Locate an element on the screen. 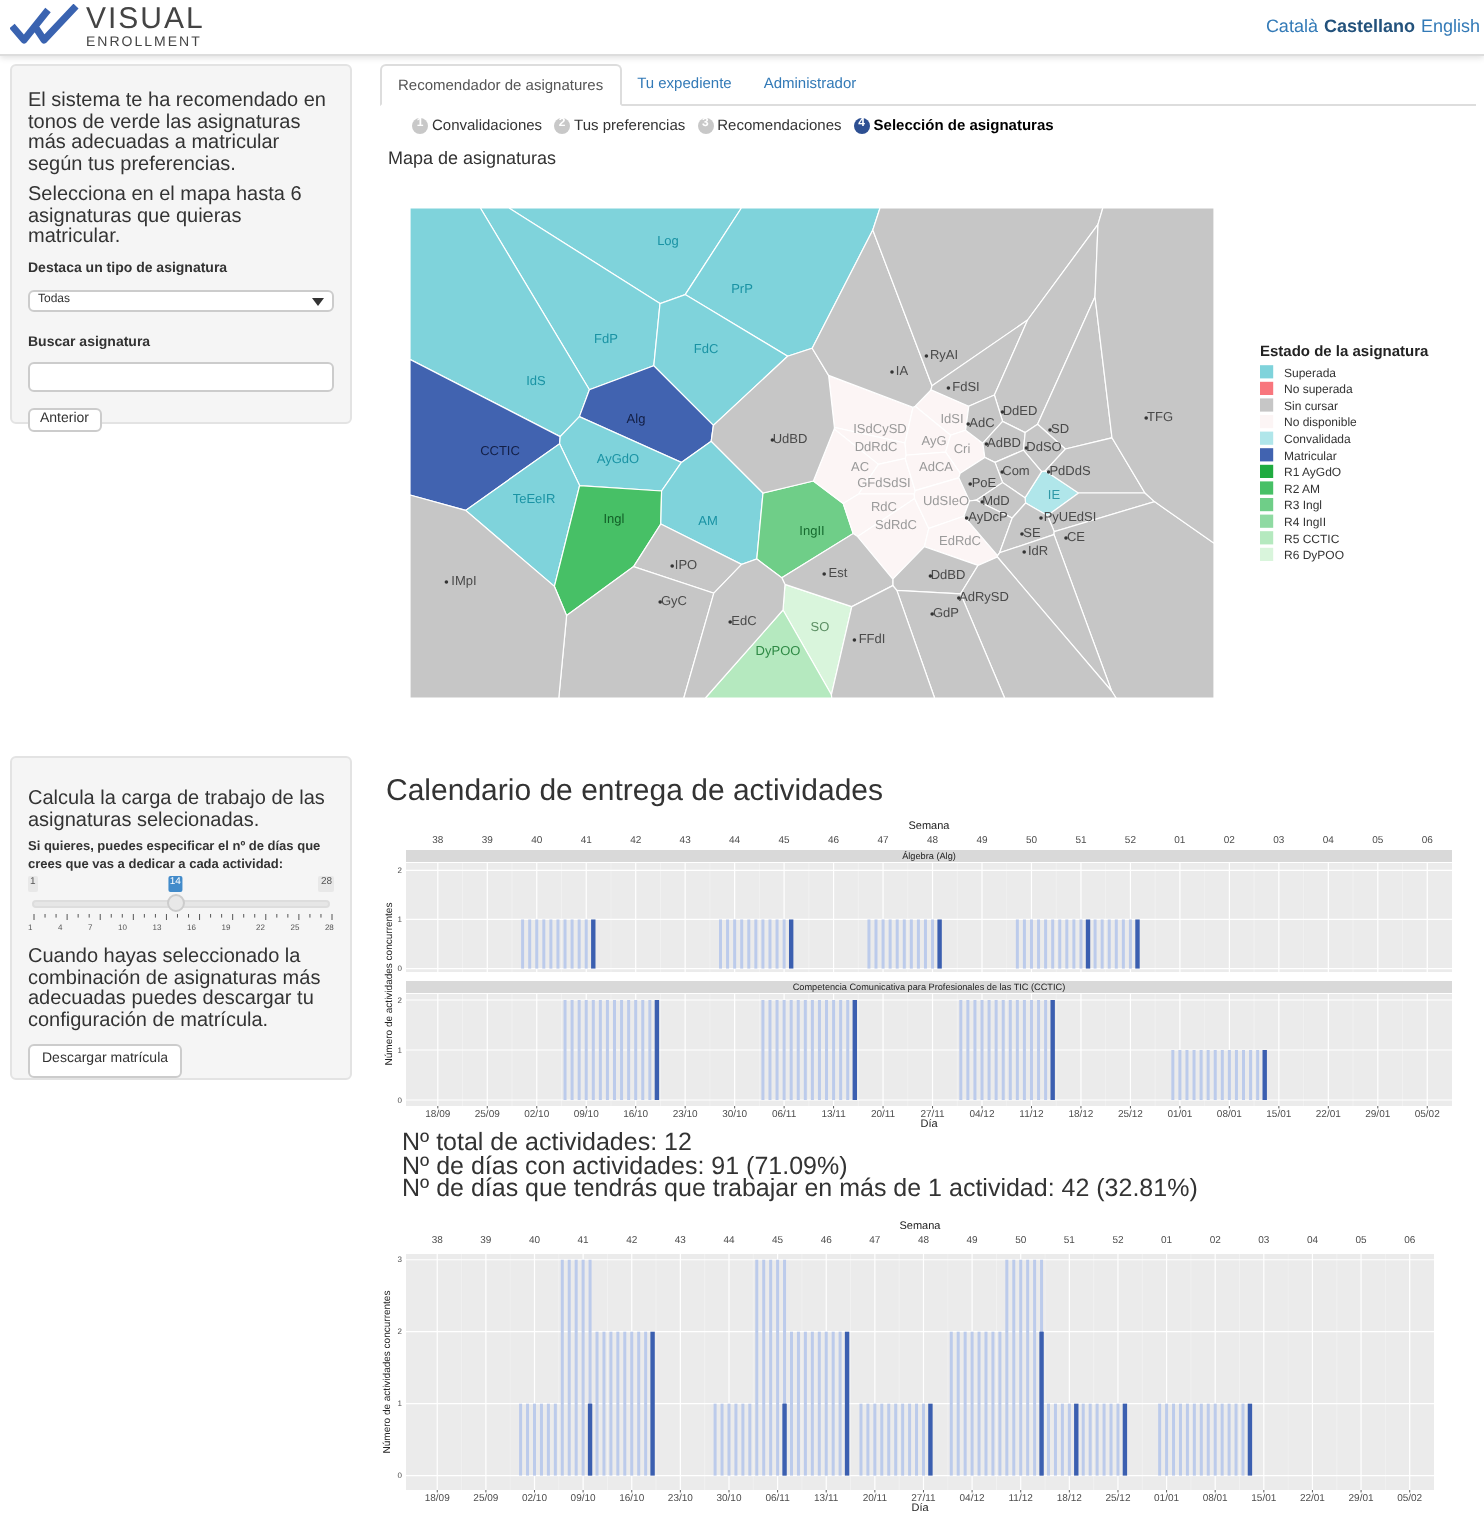  stat-text: Nº total de actividades: 12 is located at coordinates (548, 1143).